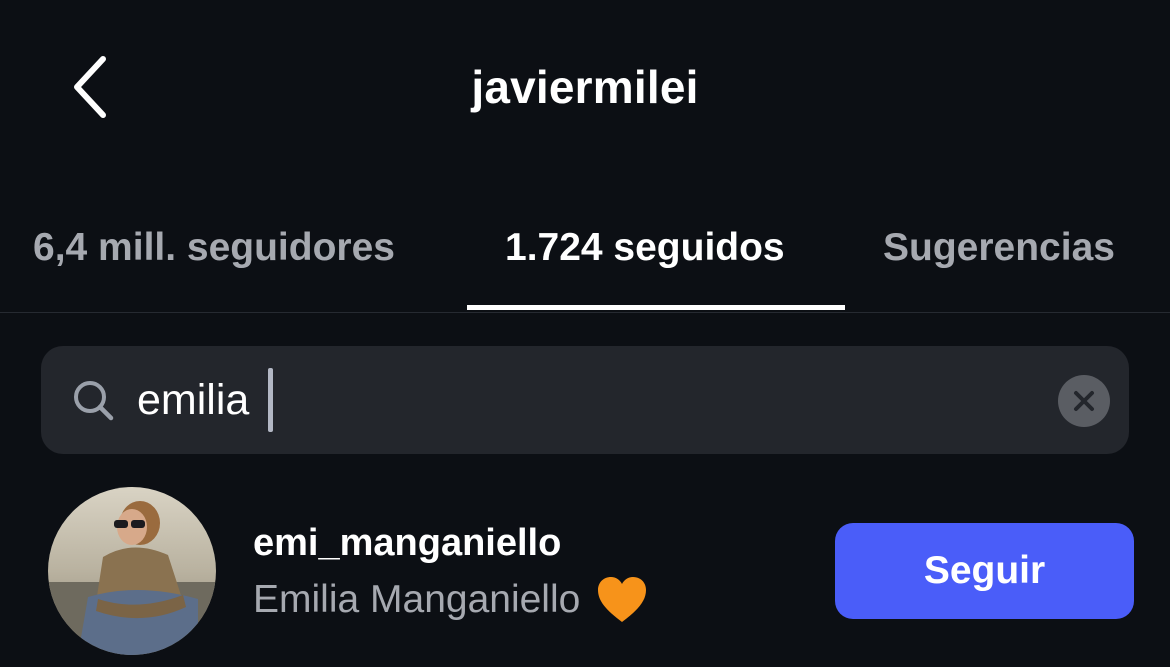 Image resolution: width=1170 pixels, height=667 pixels. Describe the element at coordinates (193, 400) in the screenshot. I see `search-input: emilia` at that location.